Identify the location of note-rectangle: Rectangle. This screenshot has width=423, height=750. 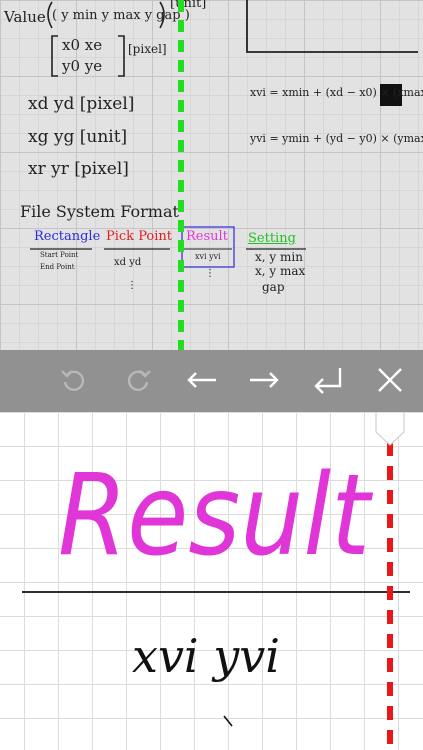
(67, 236).